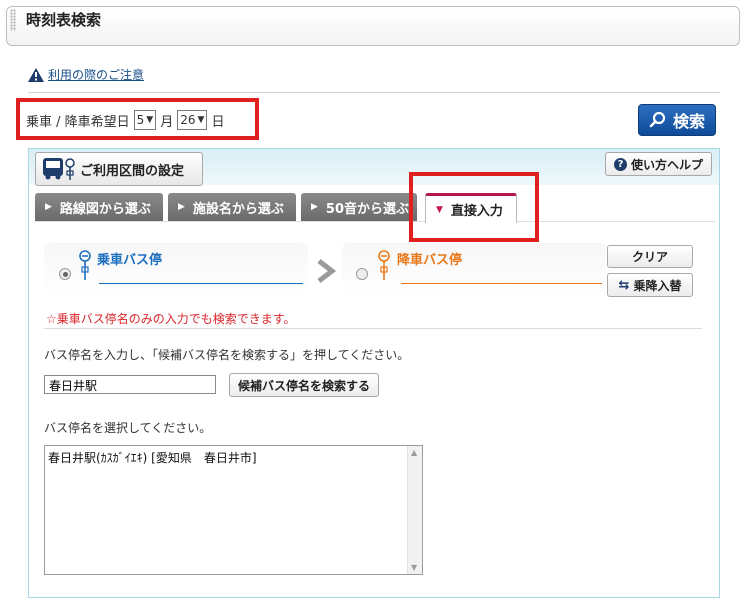  I want to click on section-title-button: ご利用区間の設定, so click(119, 169).